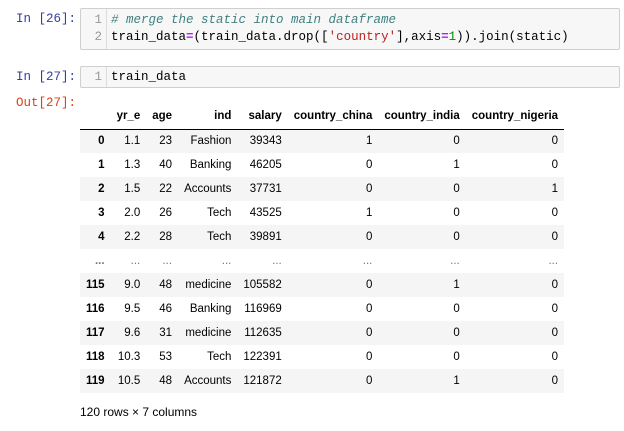  Describe the element at coordinates (208, 189) in the screenshot. I see `table-cell: Accounts` at that location.